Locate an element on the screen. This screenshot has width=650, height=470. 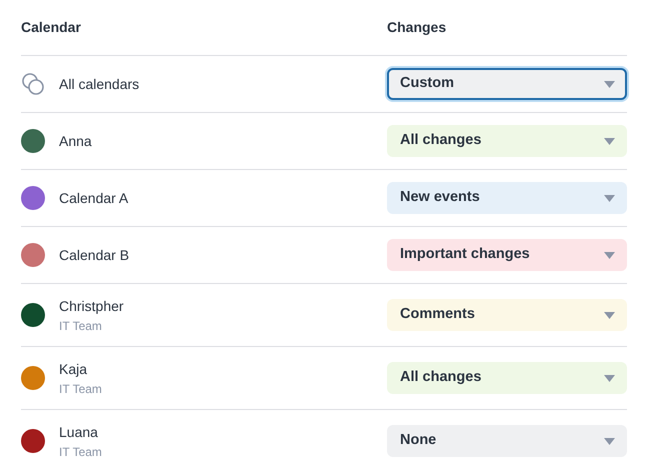
column-header: Calendar is located at coordinates (51, 27).